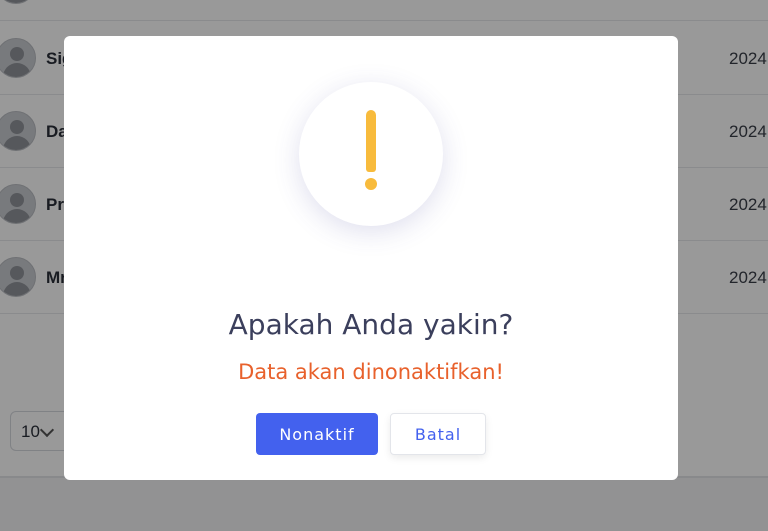 The height and width of the screenshot is (531, 768). Describe the element at coordinates (371, 154) in the screenshot. I see `warning-exclamation-icon` at that location.